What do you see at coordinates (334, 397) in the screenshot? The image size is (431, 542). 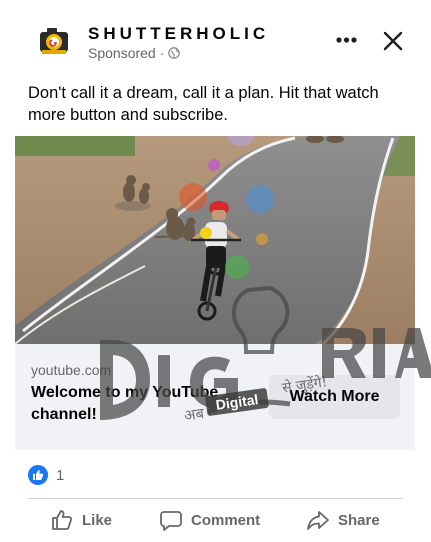 I see `watch-more-button: Watch More` at bounding box center [334, 397].